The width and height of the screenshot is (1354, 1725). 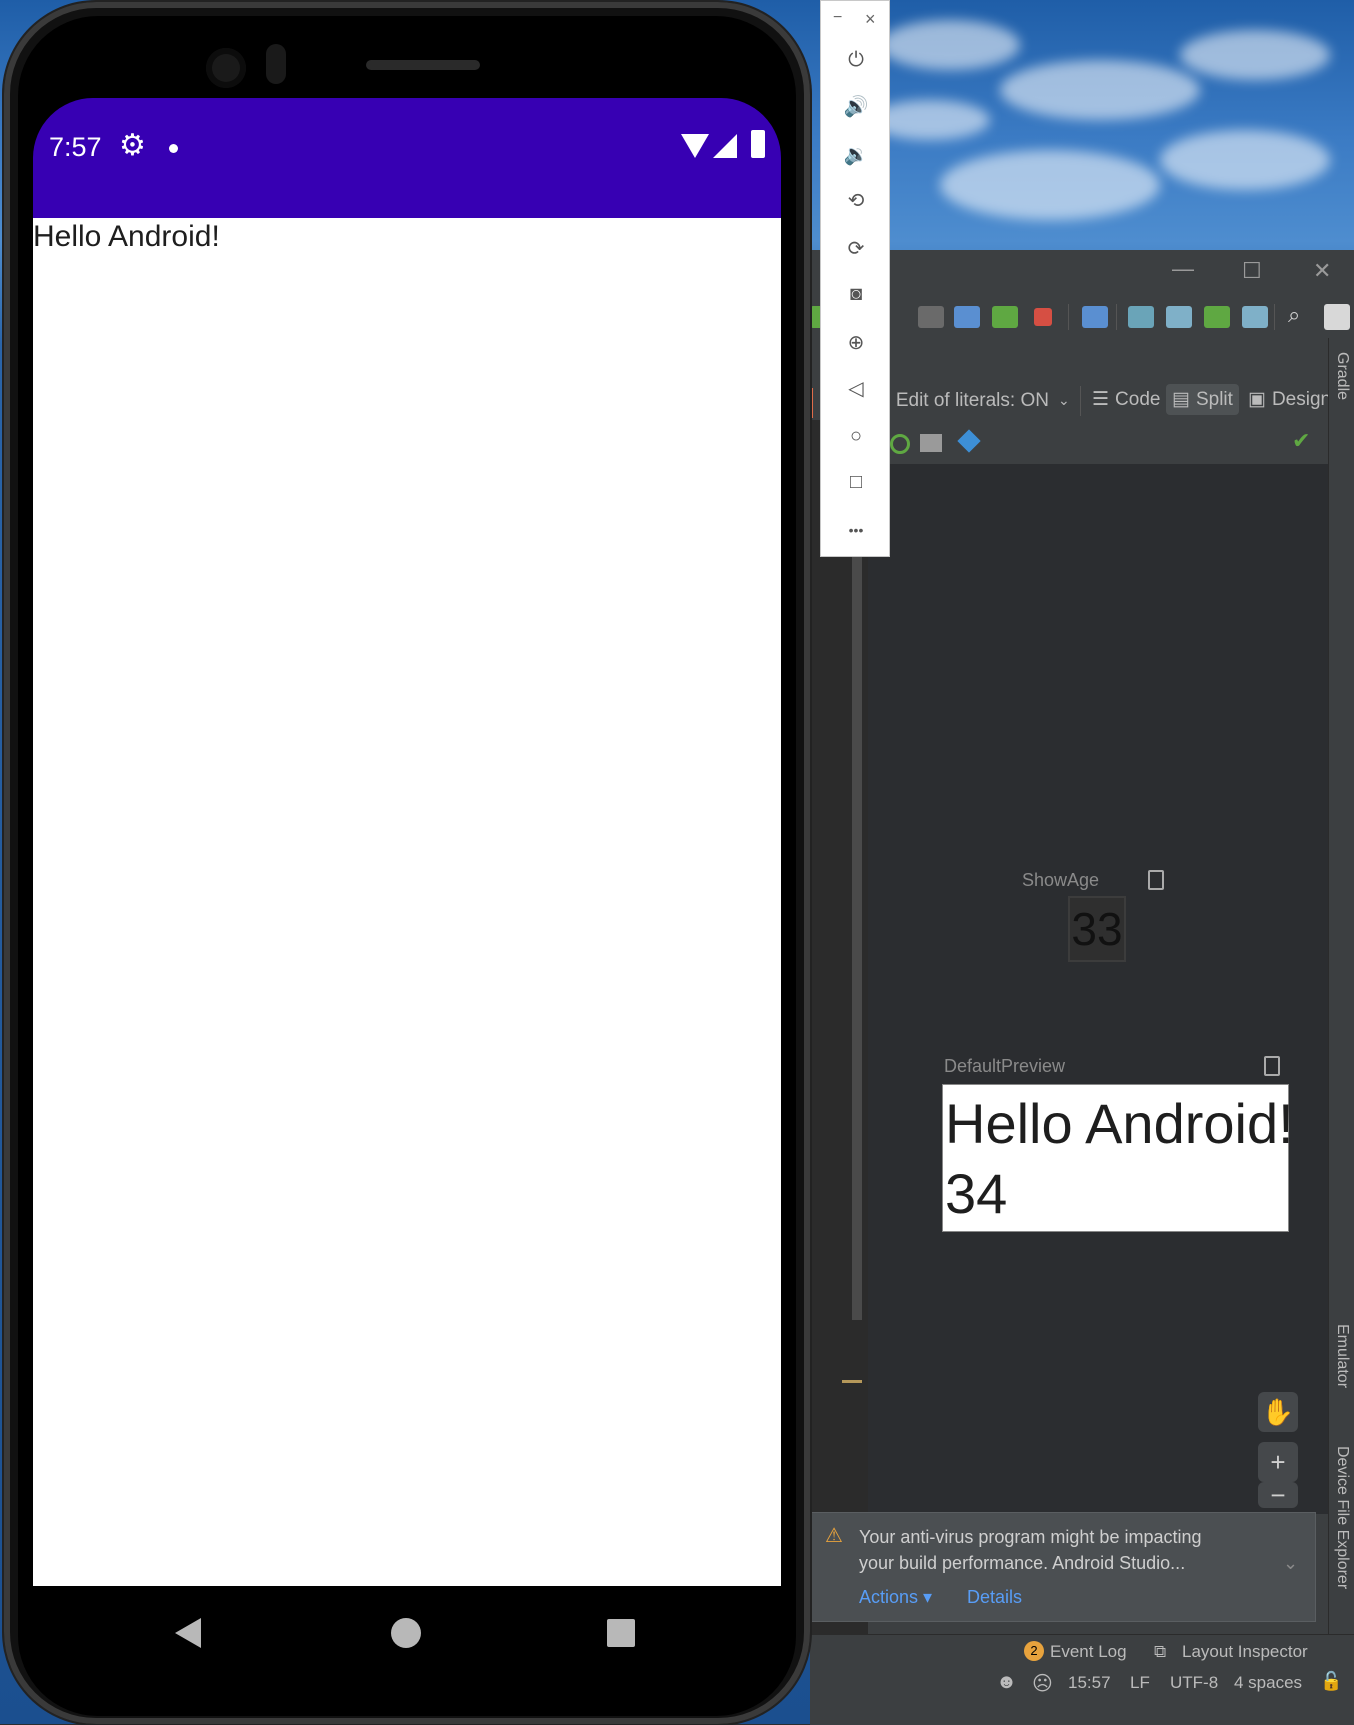 What do you see at coordinates (856, 436) in the screenshot?
I see `home-icon: ○` at bounding box center [856, 436].